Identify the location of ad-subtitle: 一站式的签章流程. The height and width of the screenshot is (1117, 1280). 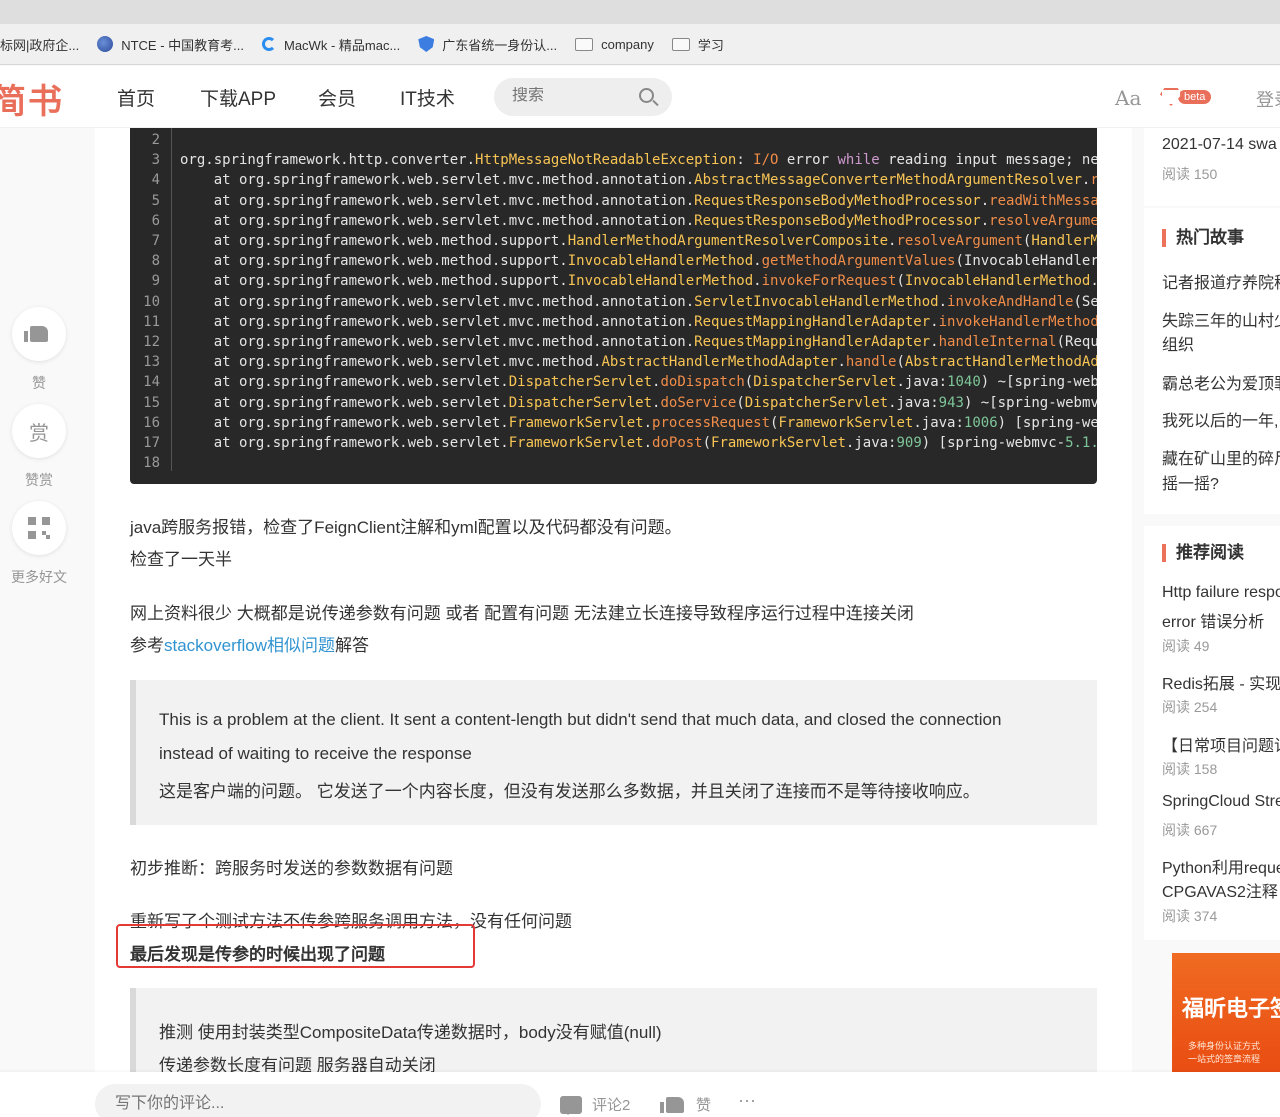
(1224, 1059).